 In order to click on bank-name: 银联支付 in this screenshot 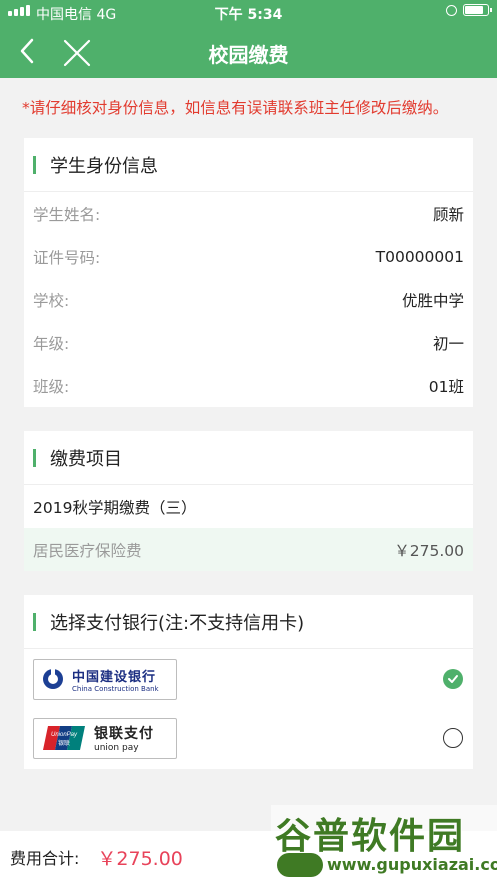, I will do `click(124, 734)`.